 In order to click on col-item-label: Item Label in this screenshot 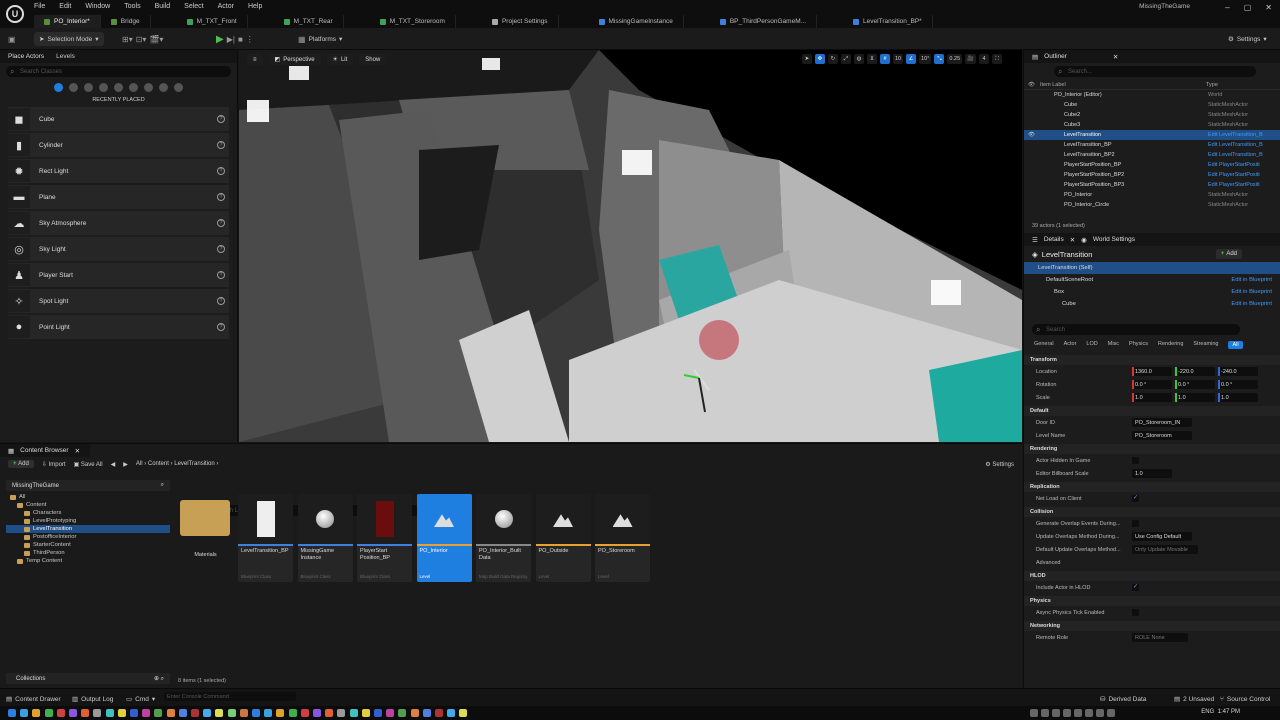, I will do `click(1122, 85)`.